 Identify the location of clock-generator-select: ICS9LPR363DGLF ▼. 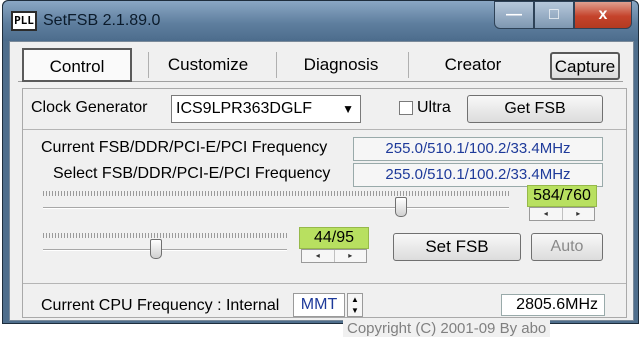
(266, 109).